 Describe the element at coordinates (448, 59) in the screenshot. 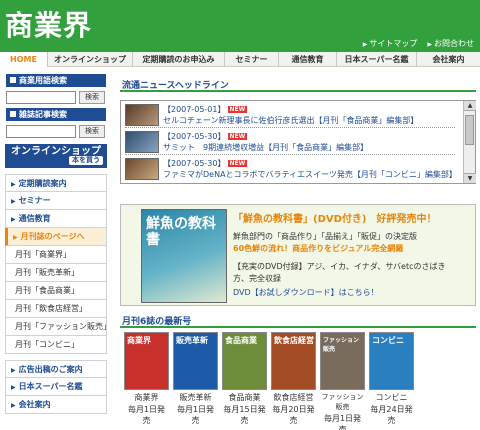

I see `nav-company: 会社案内` at that location.